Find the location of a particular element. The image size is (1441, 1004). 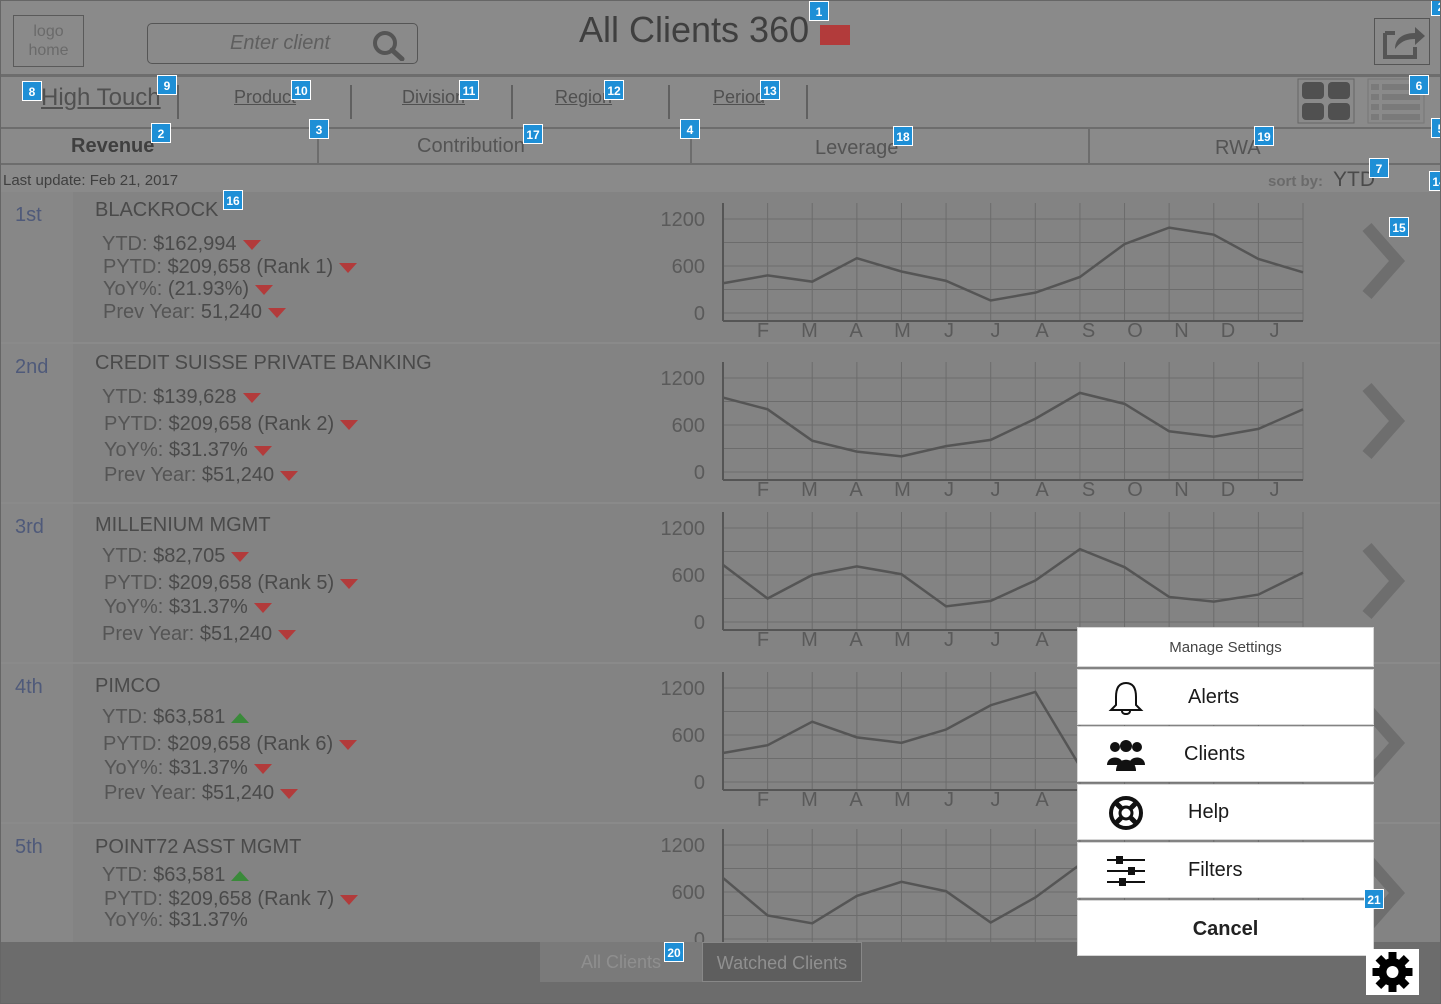

settings-button is located at coordinates (1392, 972).